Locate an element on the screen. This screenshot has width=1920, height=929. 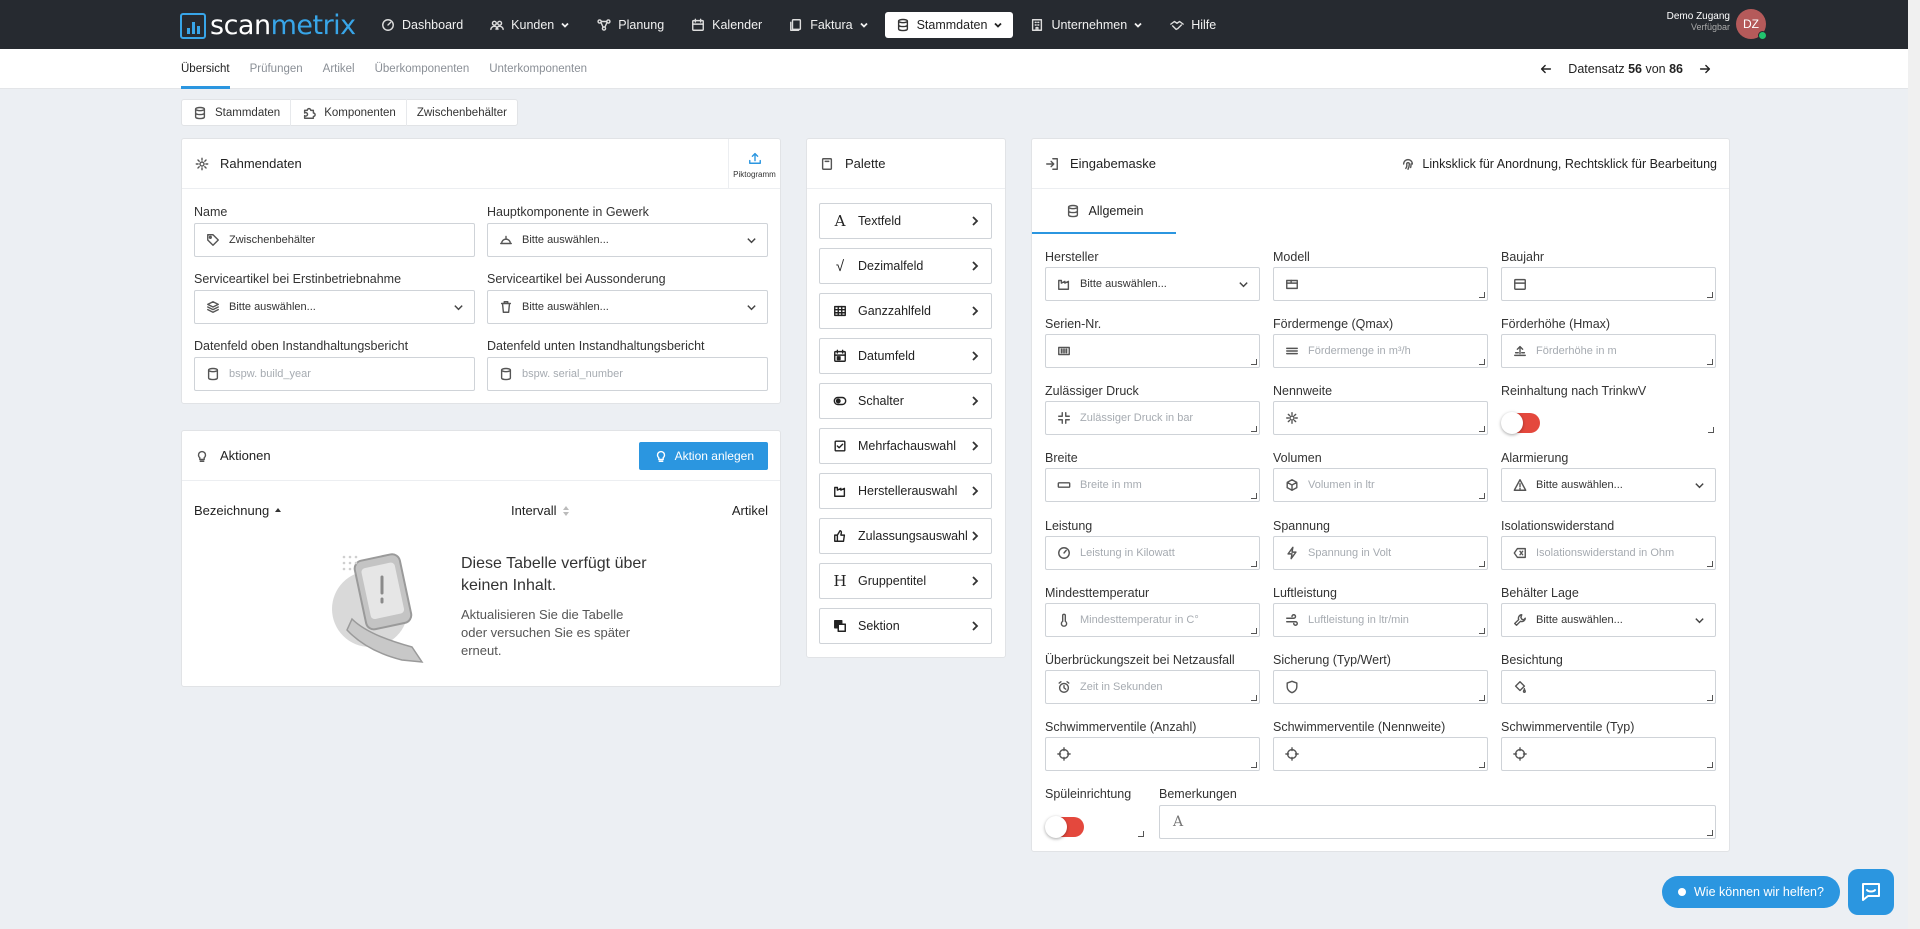
nav-unternehmen: Unternehmen is located at coordinates (1086, 25).